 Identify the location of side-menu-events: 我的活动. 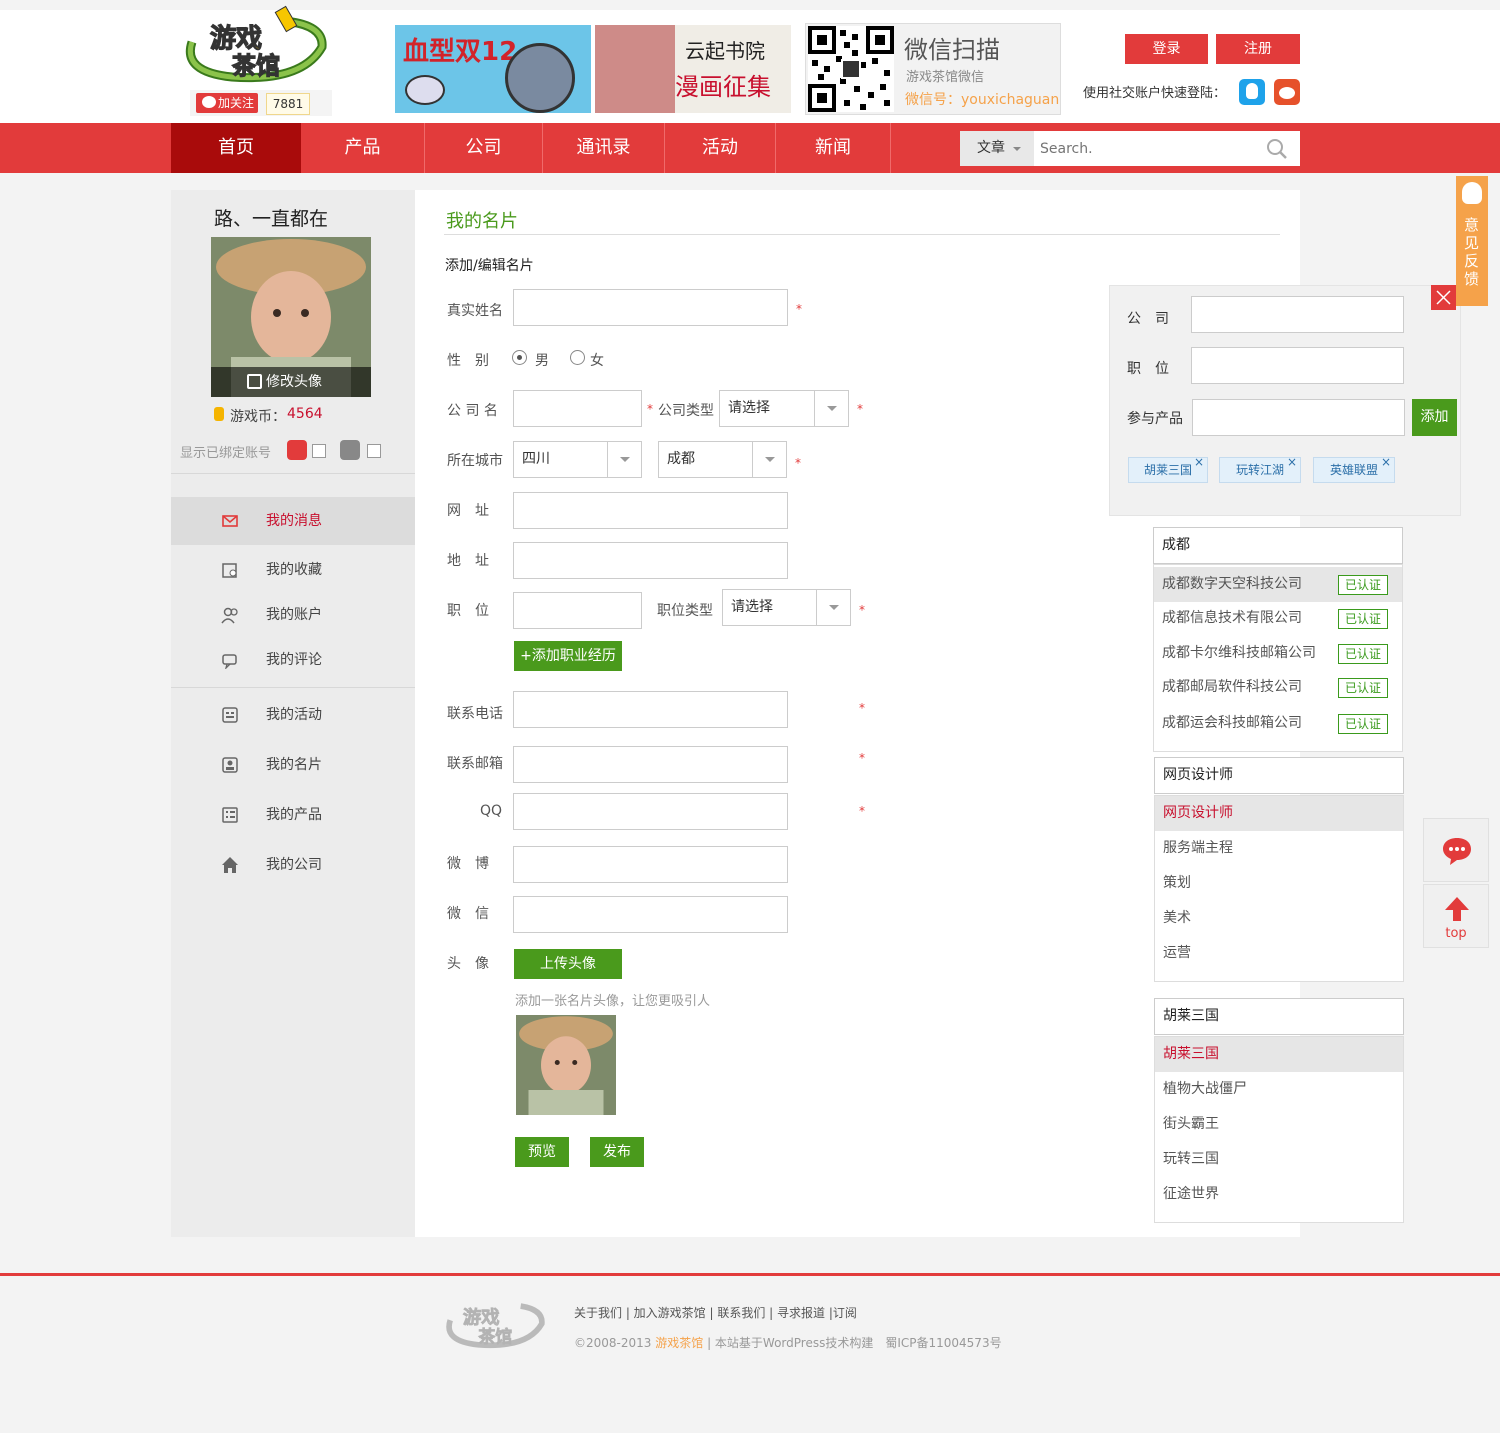
(293, 715).